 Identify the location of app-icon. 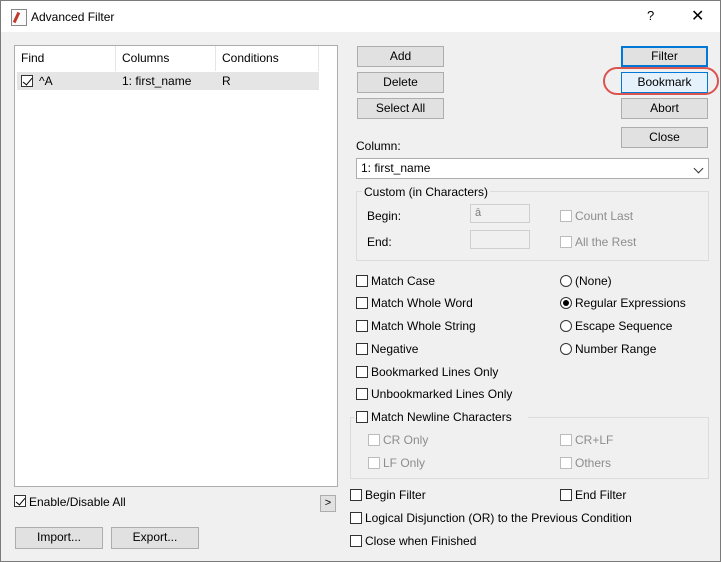
(19, 17).